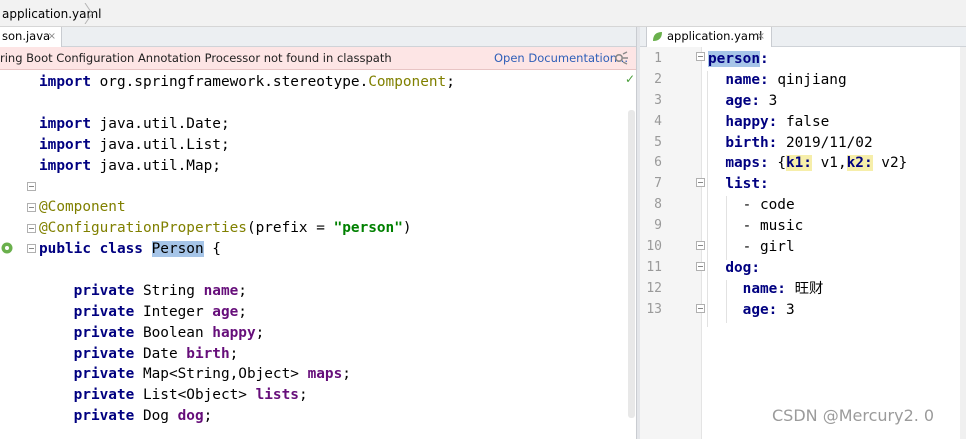 This screenshot has height=439, width=966. Describe the element at coordinates (247, 291) in the screenshot. I see `java-code-line: private String name;` at that location.